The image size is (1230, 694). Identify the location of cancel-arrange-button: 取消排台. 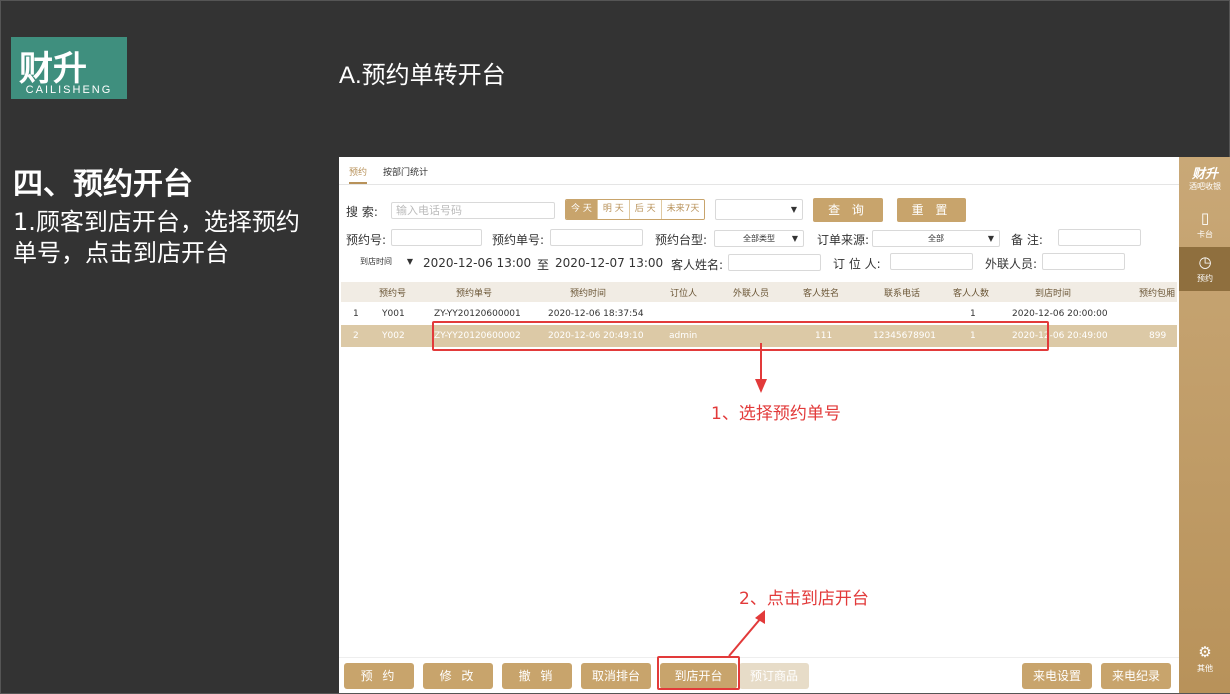
(616, 676).